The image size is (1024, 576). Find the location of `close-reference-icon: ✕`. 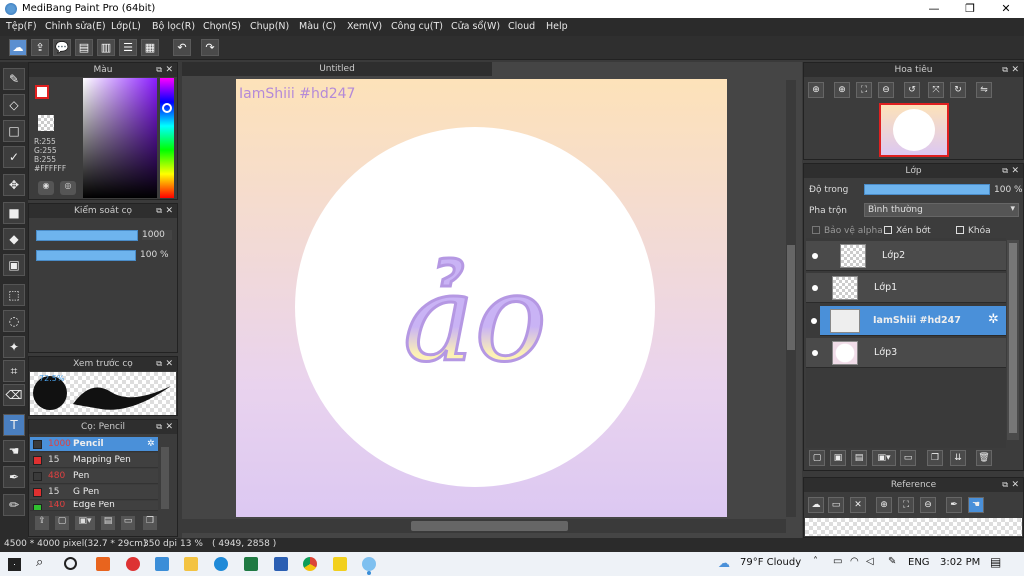

close-reference-icon: ✕ is located at coordinates (858, 505).